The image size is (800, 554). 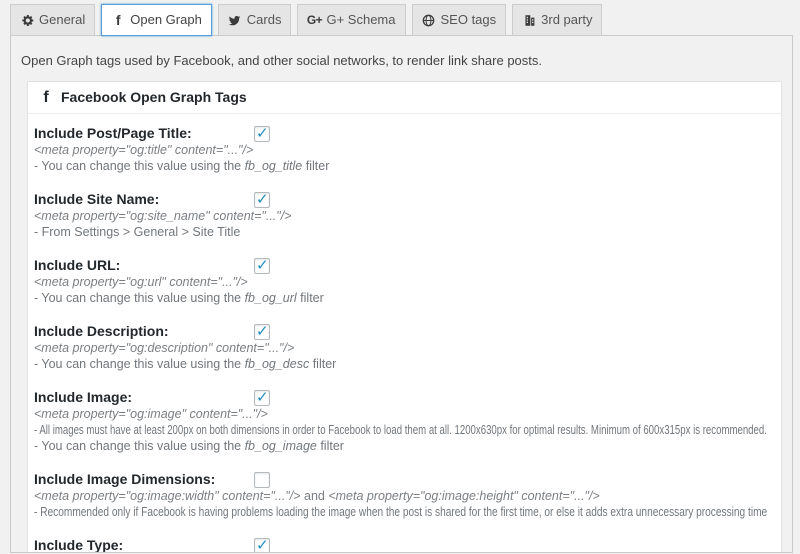 I want to click on panel-header: f Facebook Open Graph Tags, so click(x=404, y=98).